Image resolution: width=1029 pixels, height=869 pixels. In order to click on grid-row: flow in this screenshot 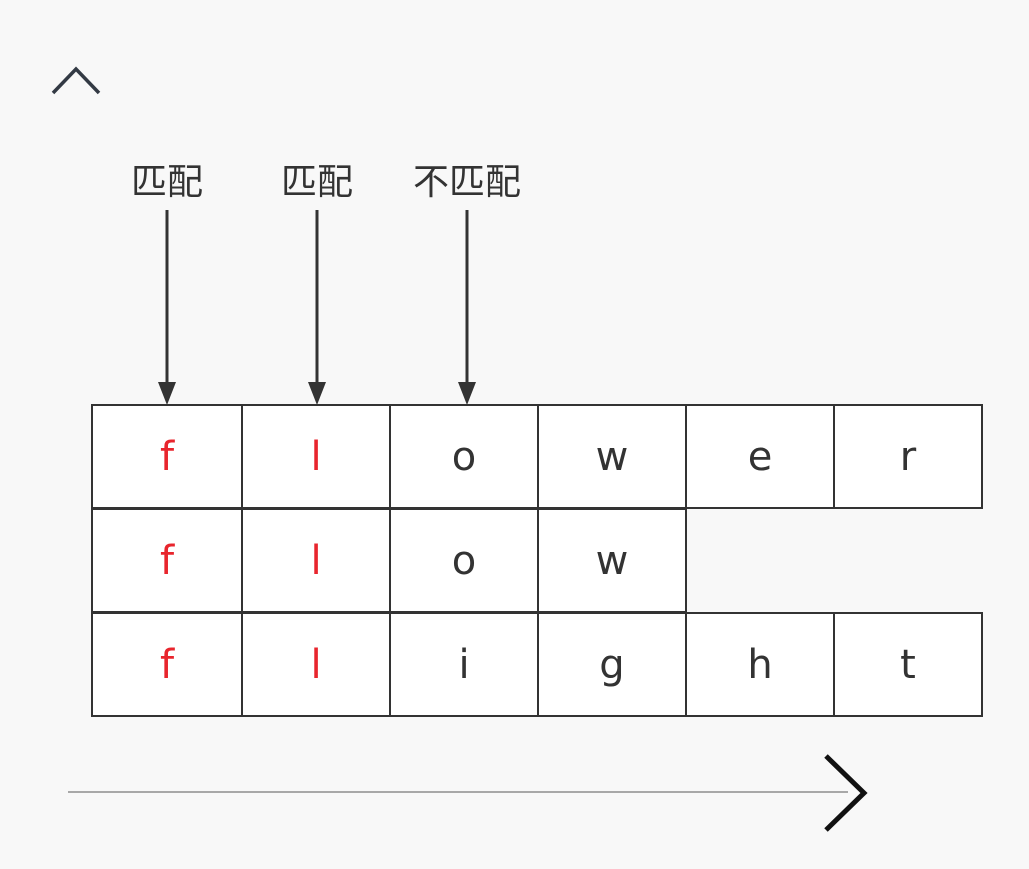, I will do `click(542, 560)`.